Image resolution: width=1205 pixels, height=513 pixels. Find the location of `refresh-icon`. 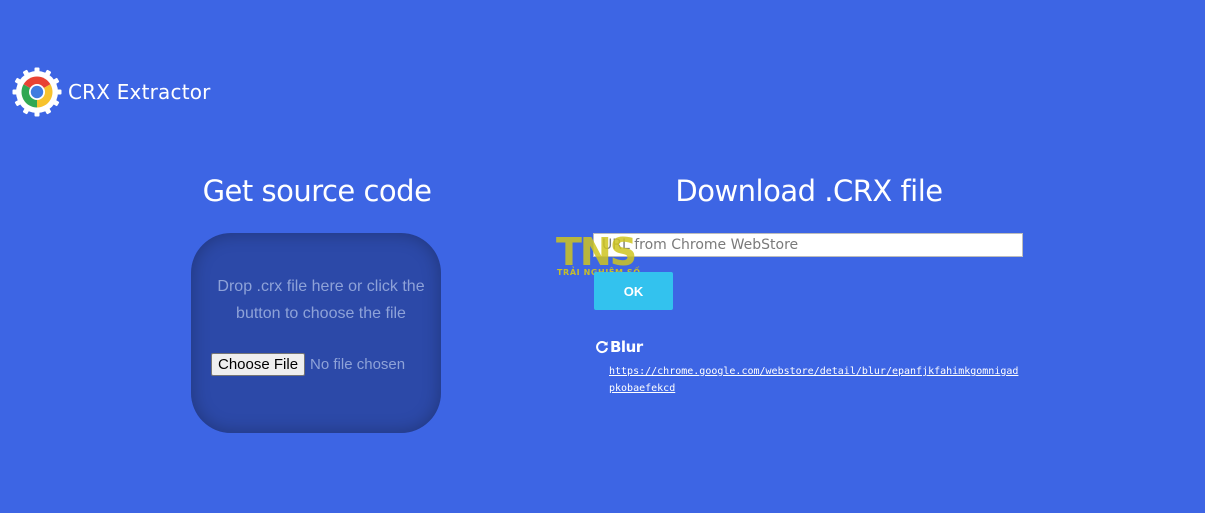

refresh-icon is located at coordinates (602, 347).